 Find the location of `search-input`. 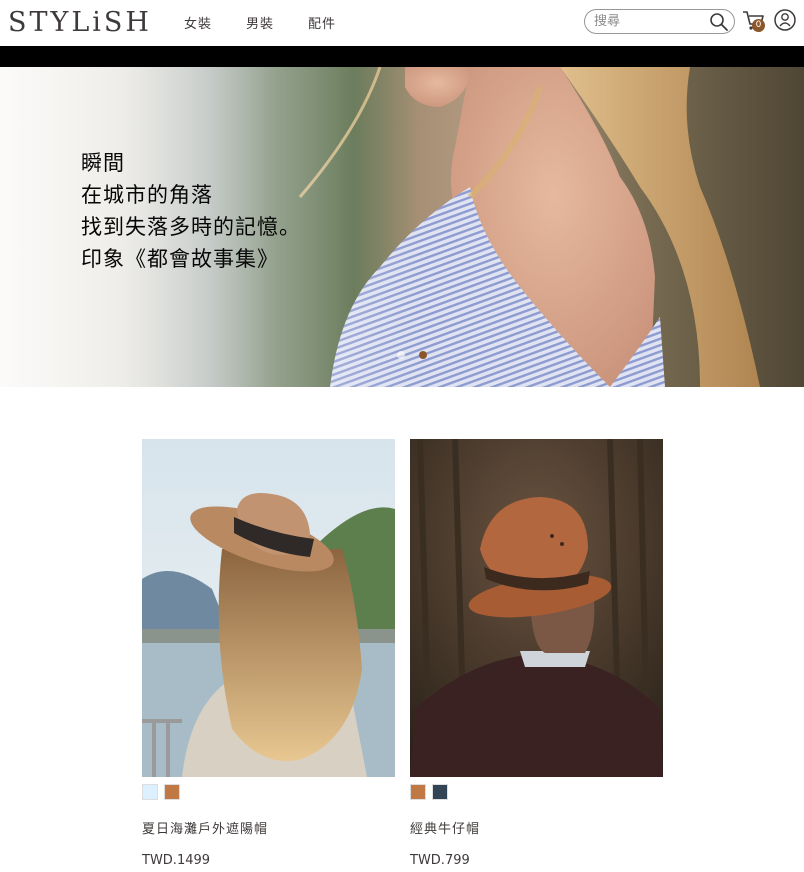

search-input is located at coordinates (649, 21).